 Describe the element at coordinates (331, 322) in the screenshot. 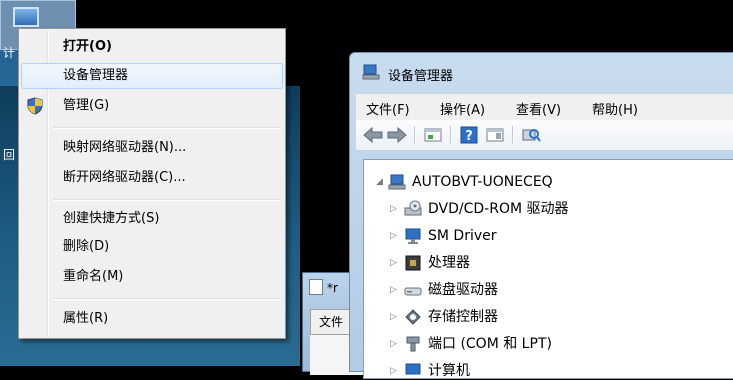

I see `notepad-menu-file-label: 文件` at that location.